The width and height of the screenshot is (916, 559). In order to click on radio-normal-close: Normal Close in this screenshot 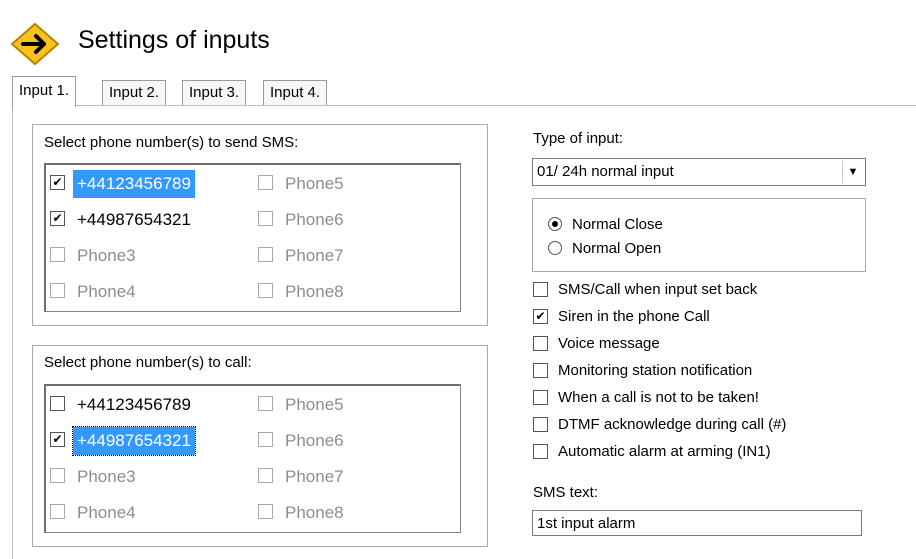, I will do `click(605, 225)`.